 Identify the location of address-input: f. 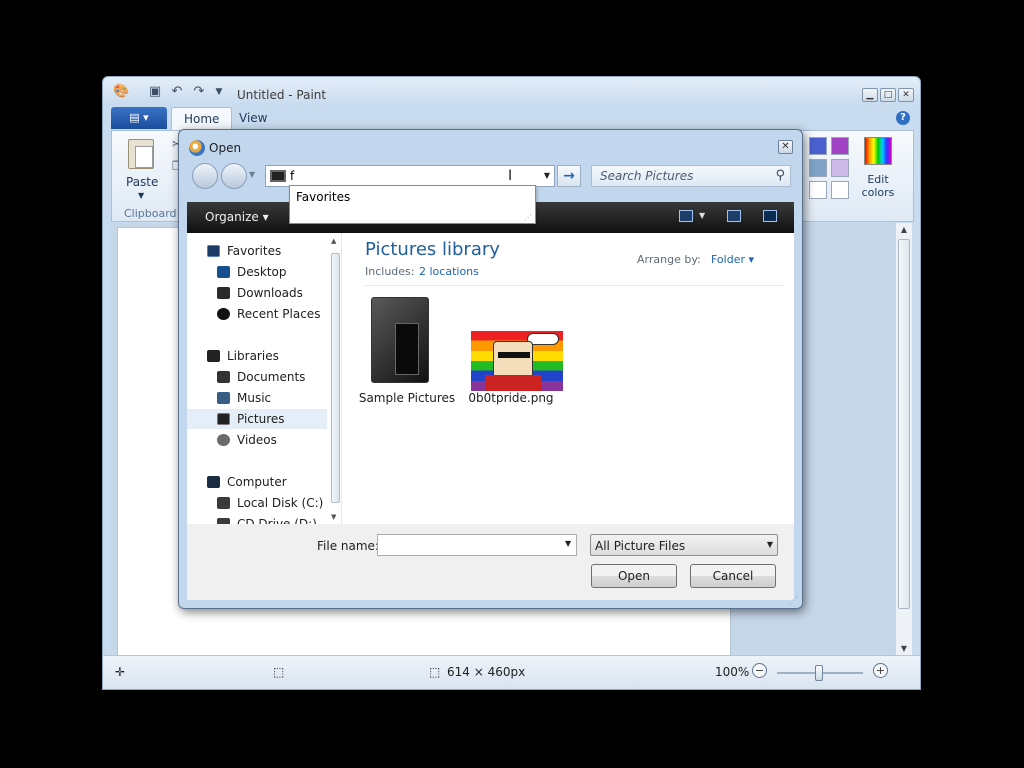
(292, 176).